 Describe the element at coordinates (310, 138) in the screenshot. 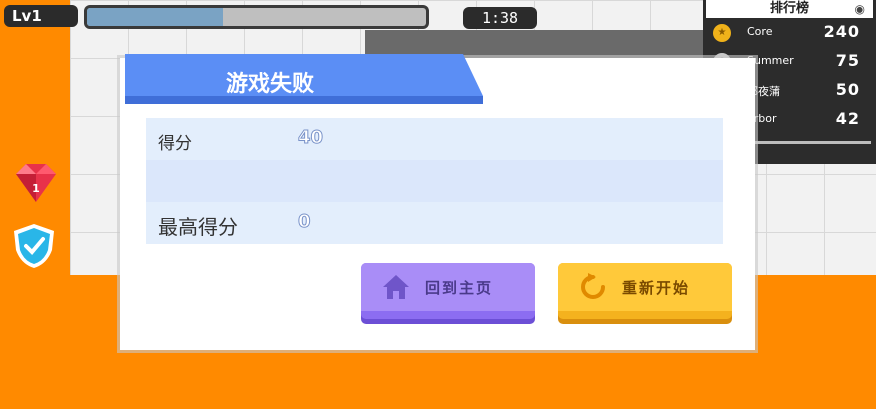

I see `score-value: 40` at that location.